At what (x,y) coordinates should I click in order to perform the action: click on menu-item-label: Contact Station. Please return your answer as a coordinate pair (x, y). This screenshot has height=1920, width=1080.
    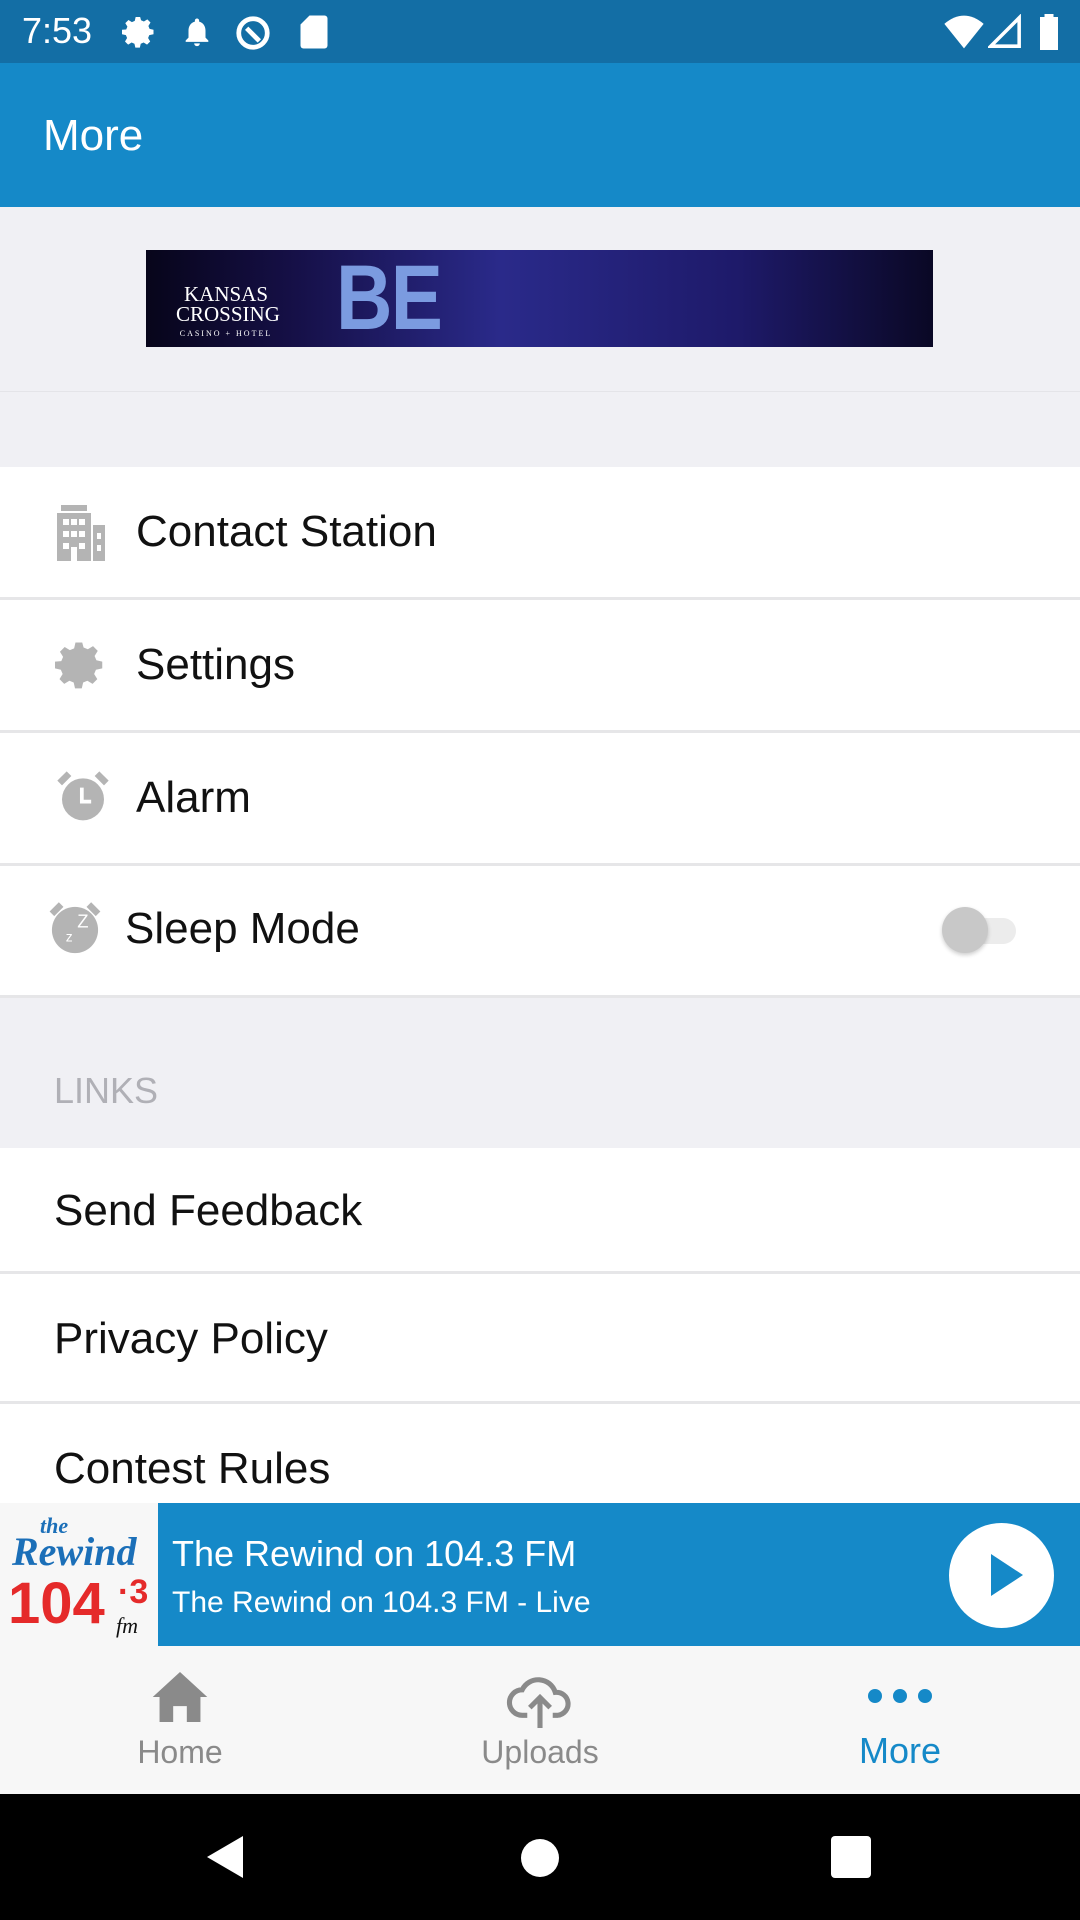
    Looking at the image, I should click on (286, 531).